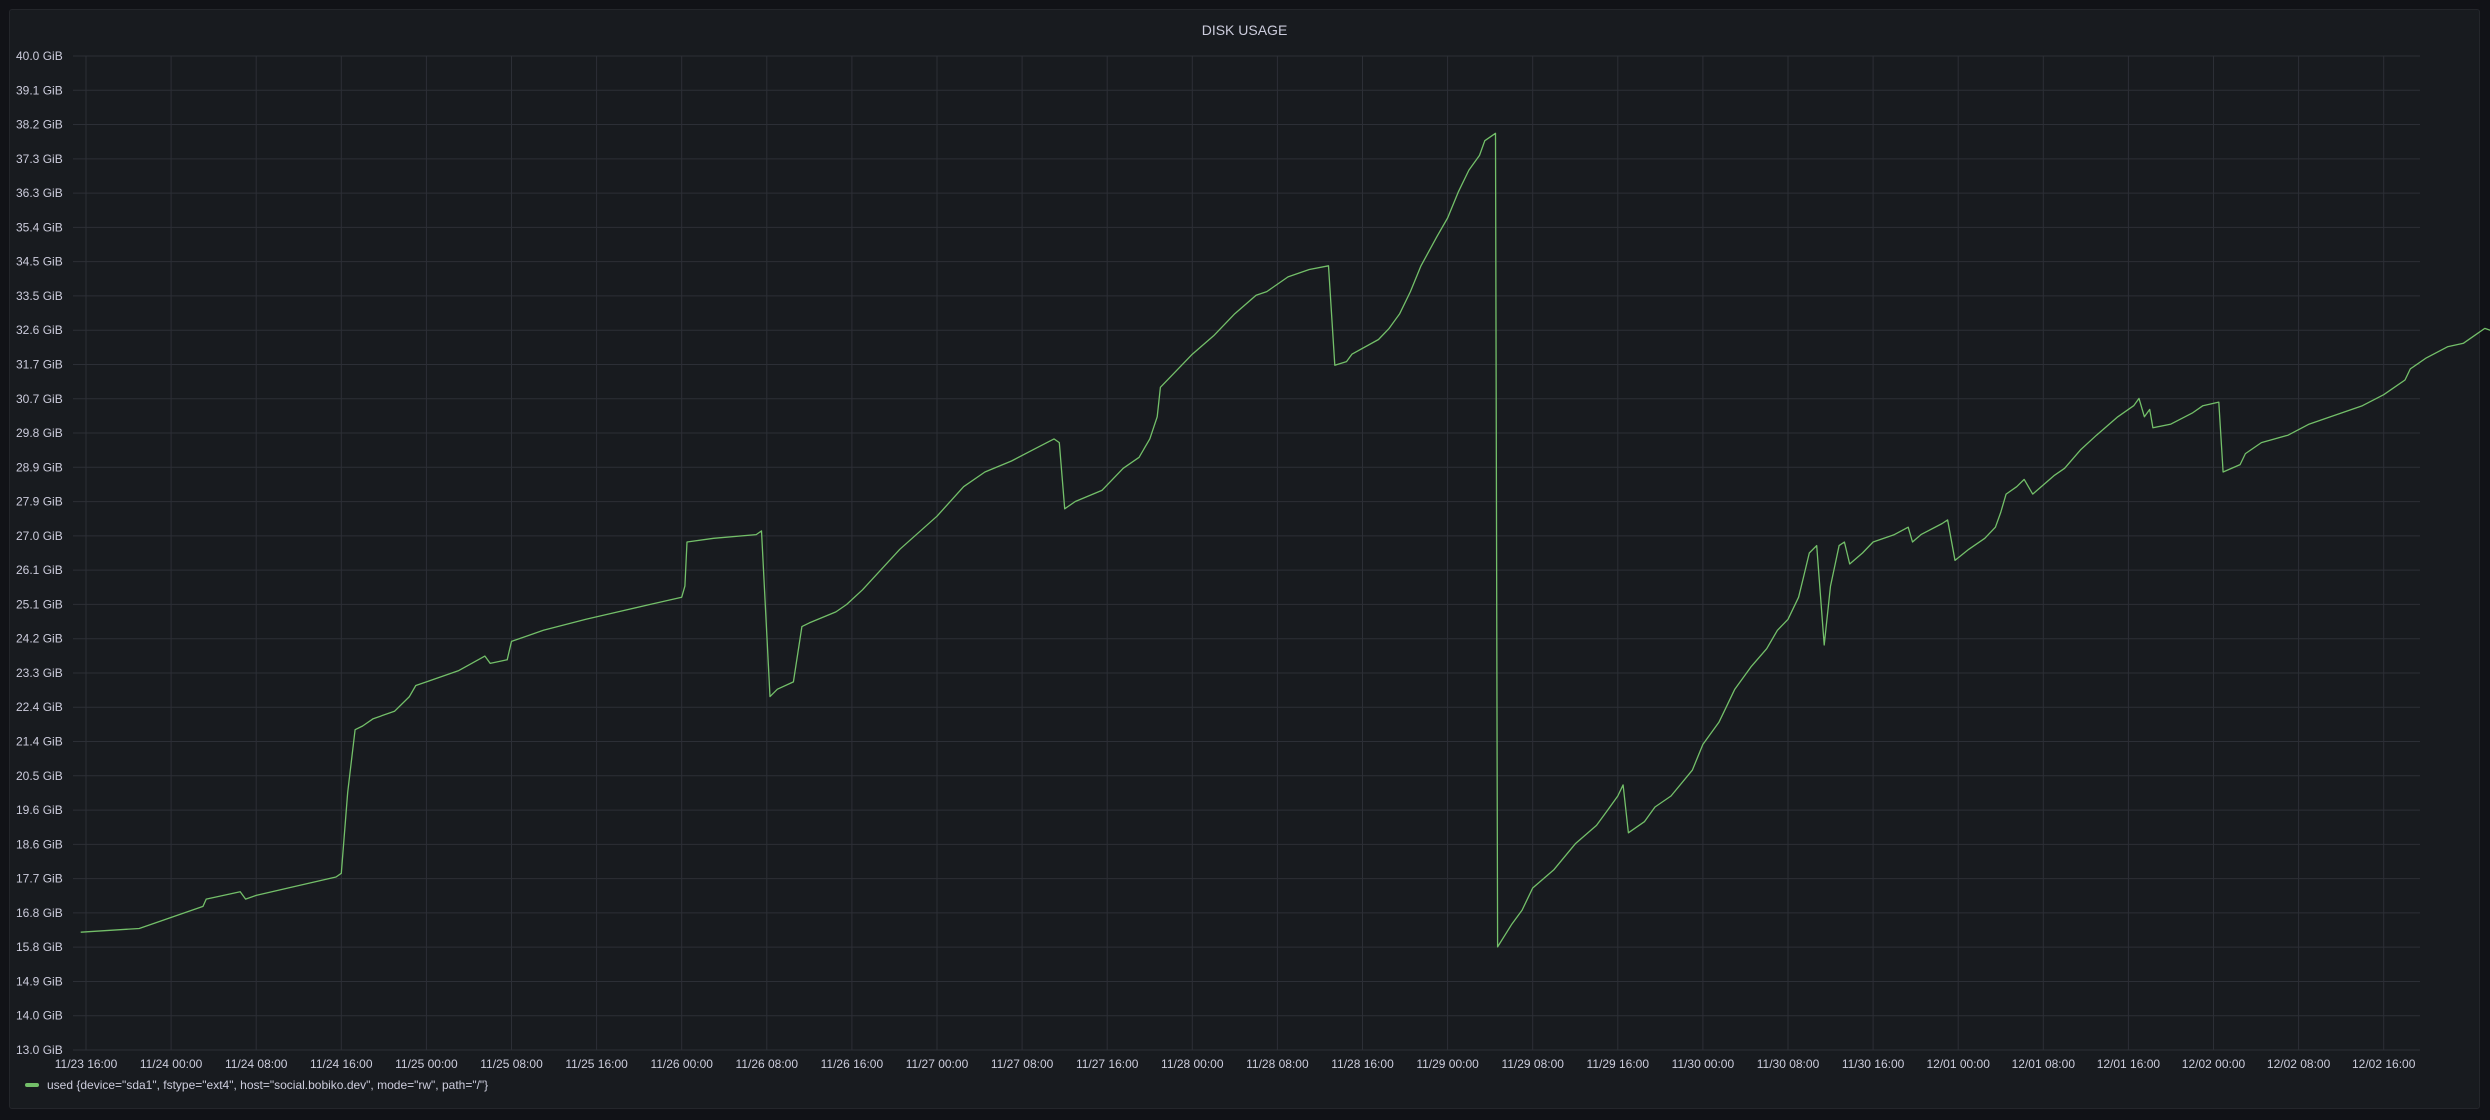 The height and width of the screenshot is (1120, 2490). I want to click on y-tick-label: 16.8 GiB, so click(39, 913).